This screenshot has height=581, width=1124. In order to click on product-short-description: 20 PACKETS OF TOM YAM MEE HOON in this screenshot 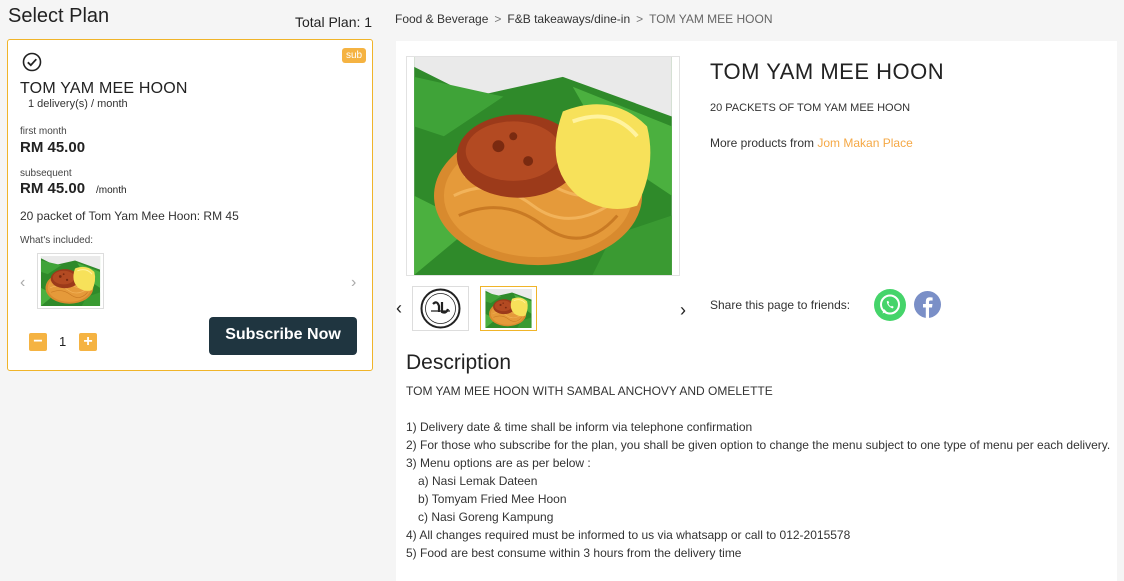, I will do `click(810, 108)`.